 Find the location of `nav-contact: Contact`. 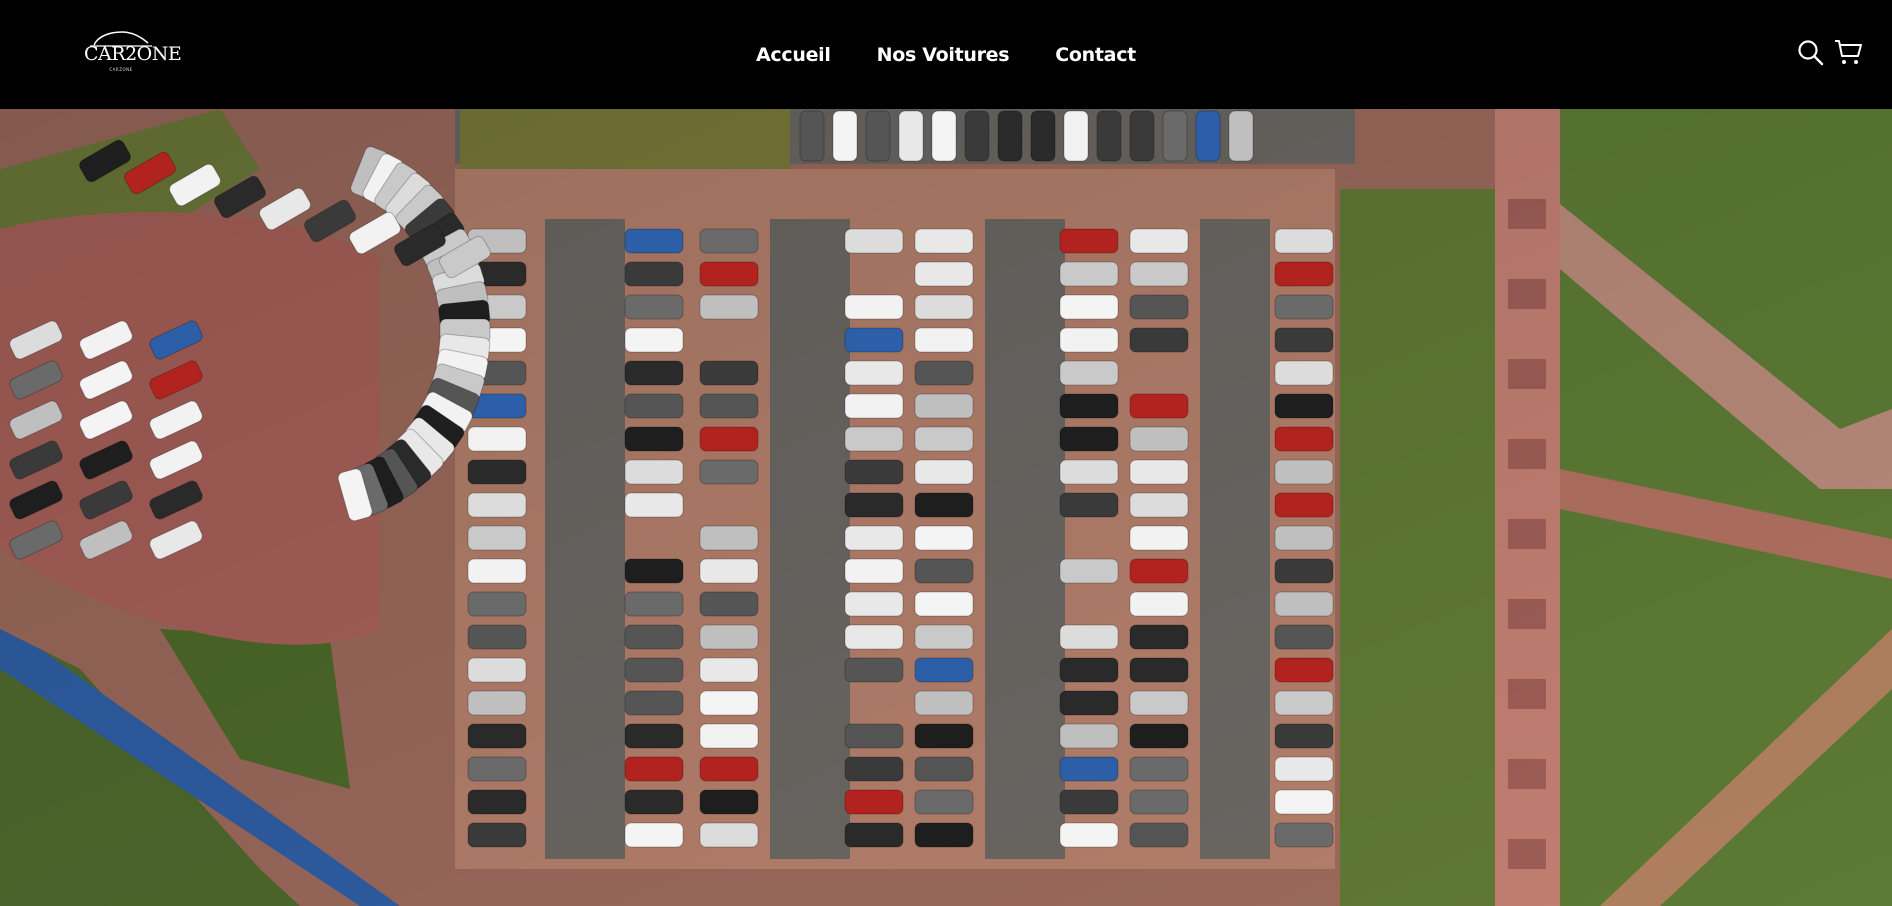

nav-contact: Contact is located at coordinates (1095, 55).